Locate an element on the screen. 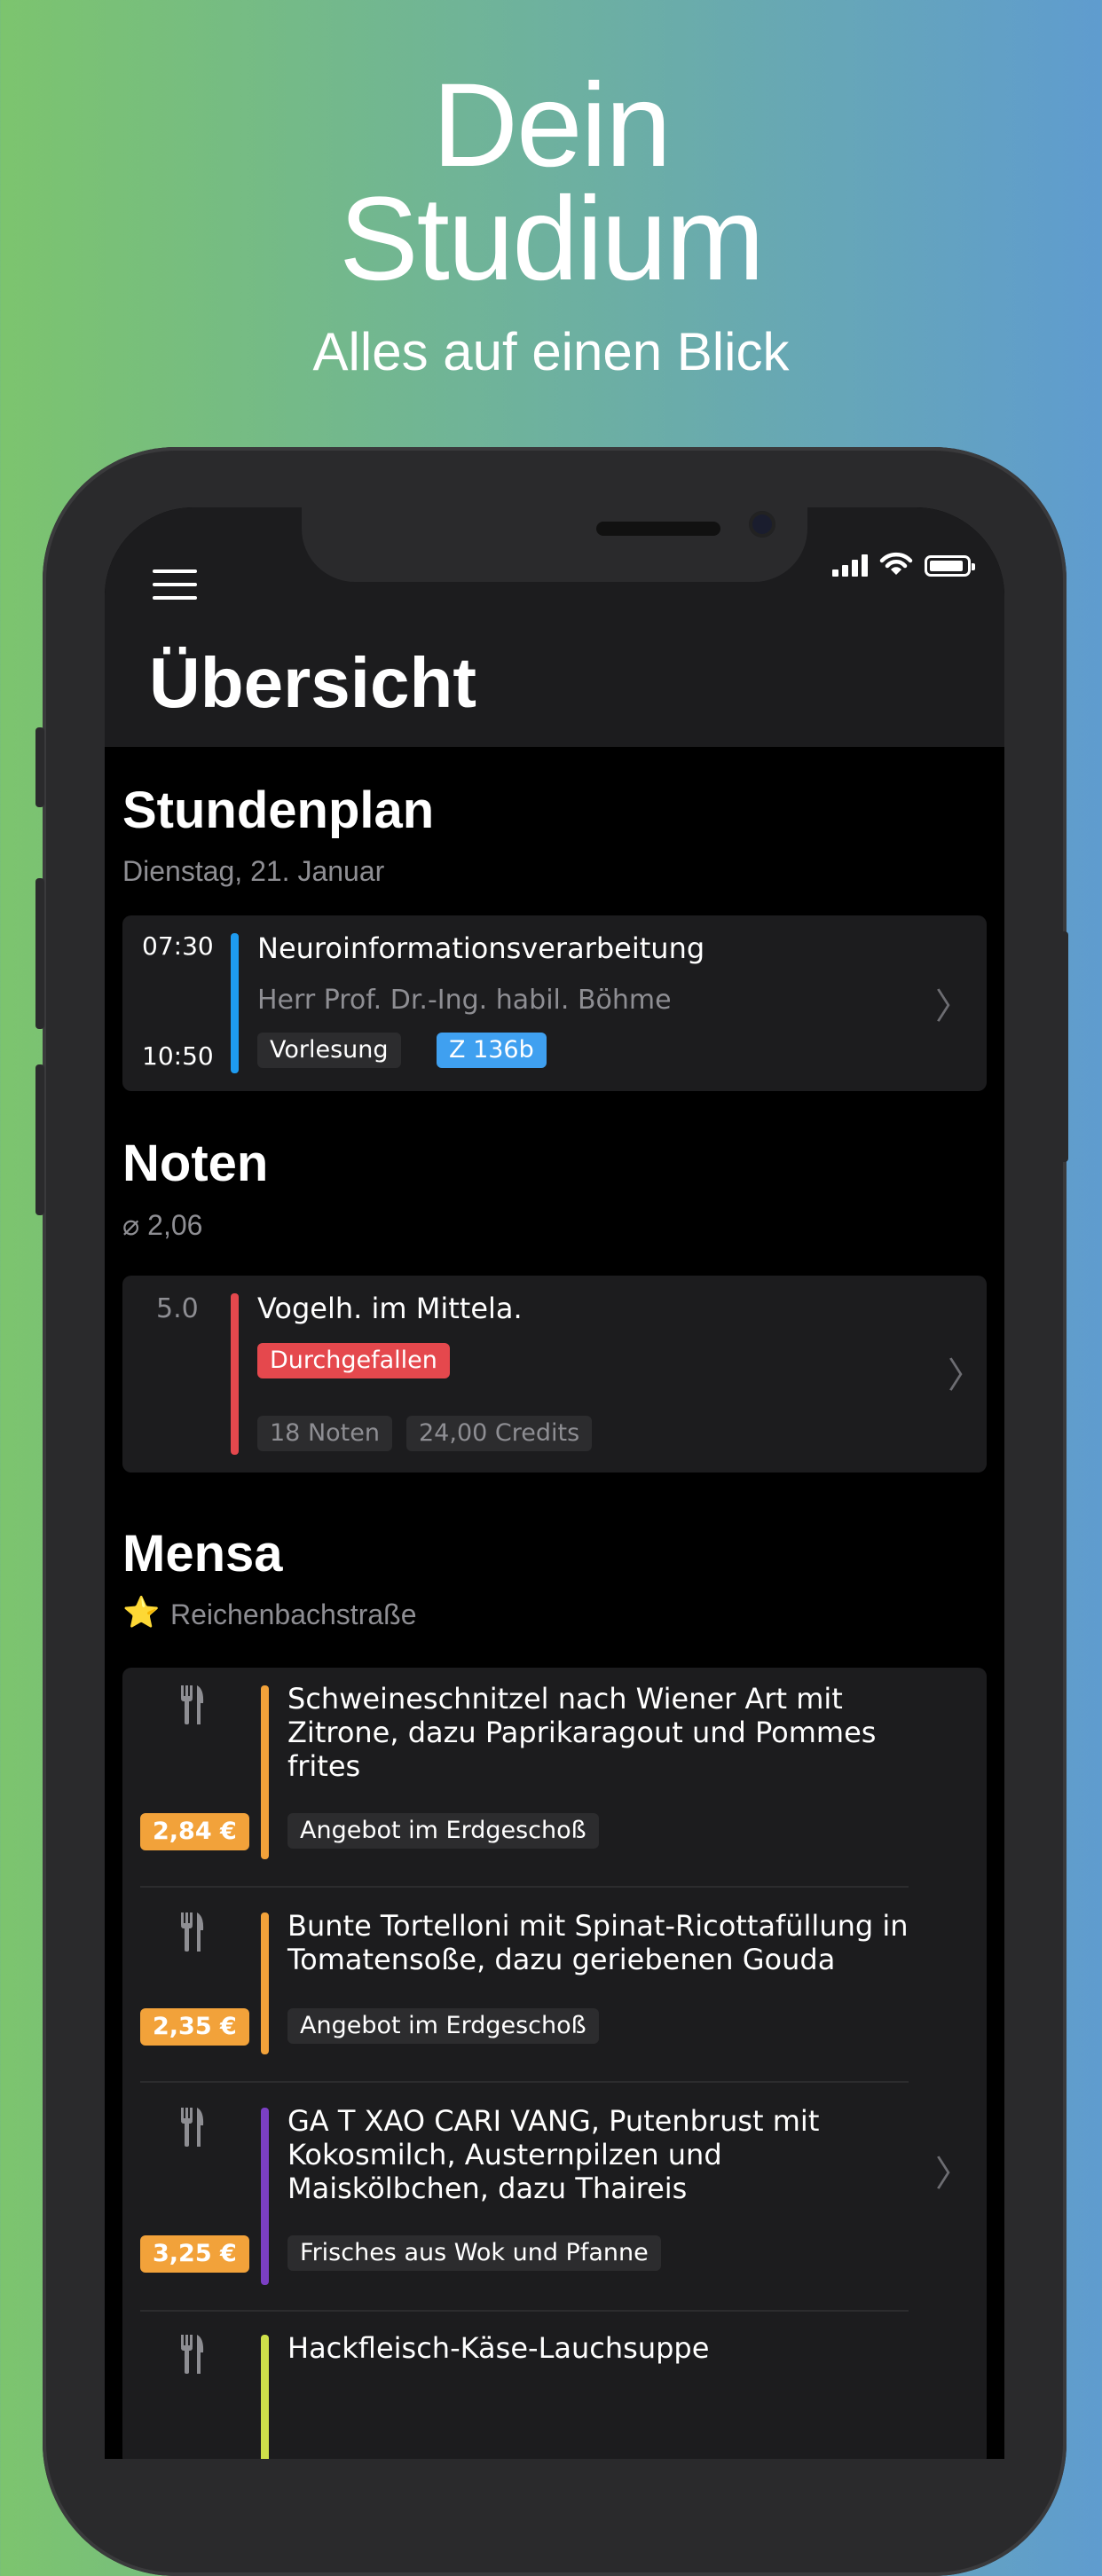 Image resolution: width=1102 pixels, height=2576 pixels. stundenplan-date: Dienstag, 21. Januar is located at coordinates (254, 871).